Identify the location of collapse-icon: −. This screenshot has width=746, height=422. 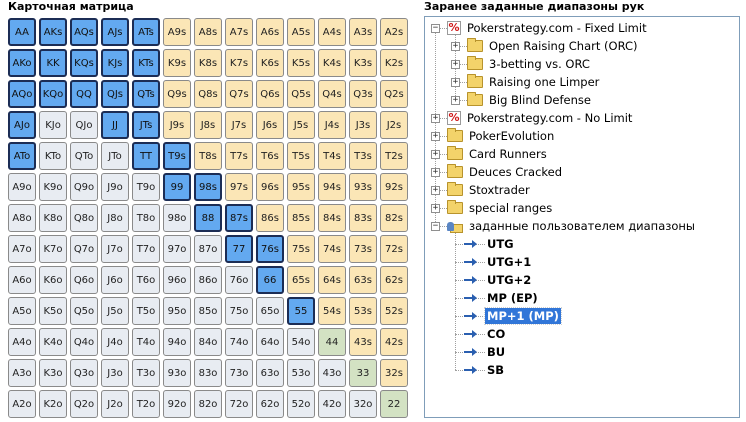
(435, 226).